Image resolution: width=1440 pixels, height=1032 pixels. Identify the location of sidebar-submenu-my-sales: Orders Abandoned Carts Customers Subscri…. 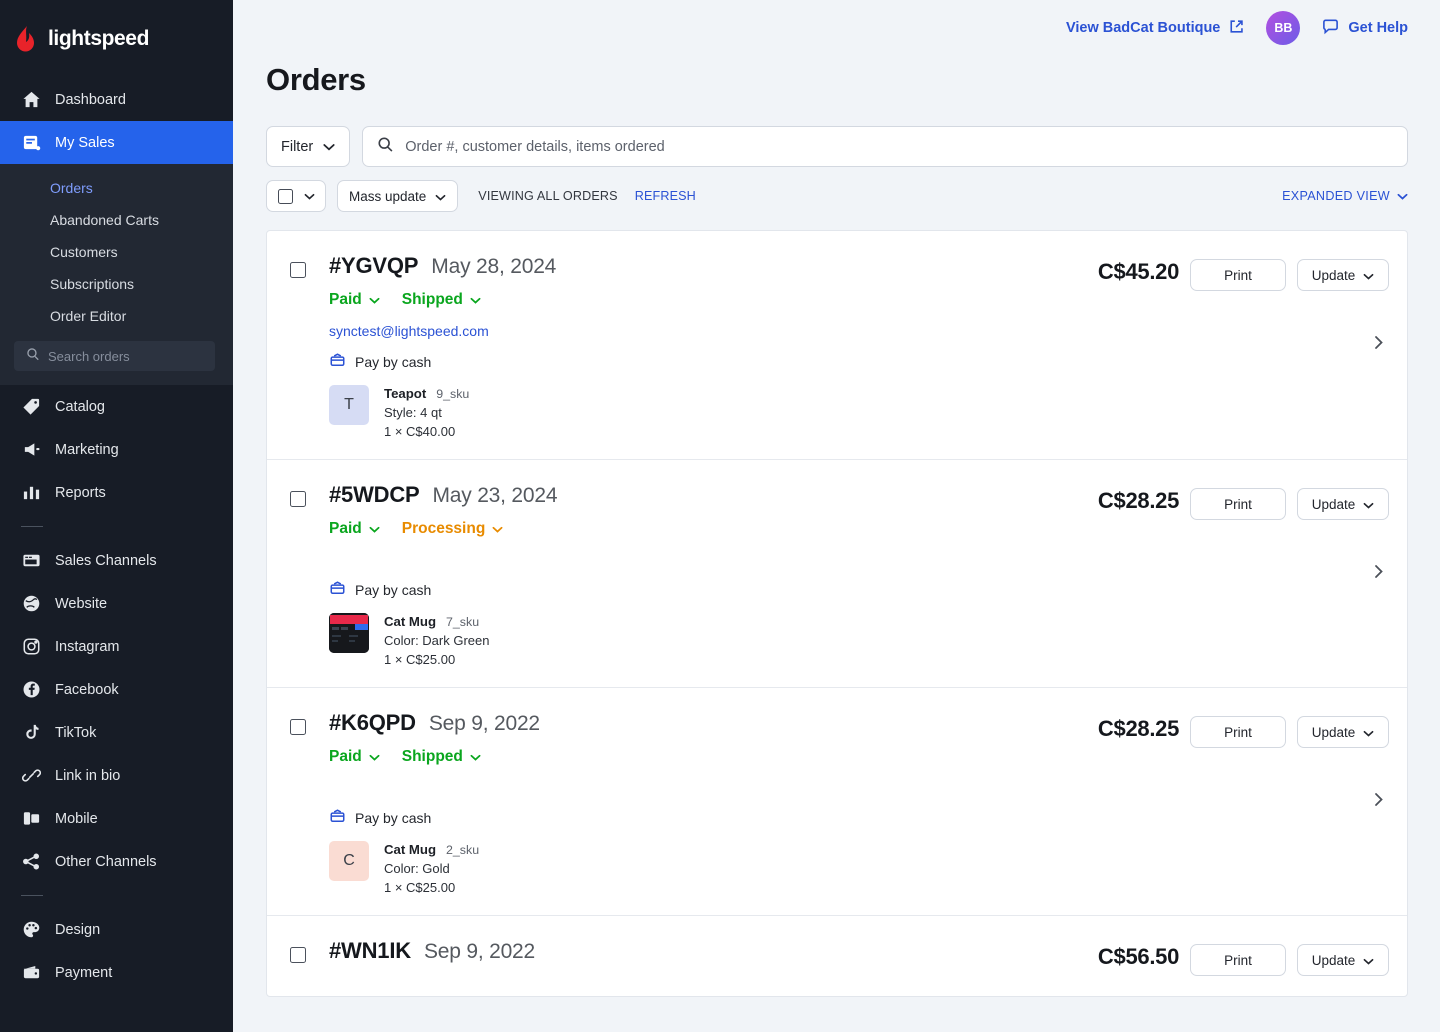
(116, 274).